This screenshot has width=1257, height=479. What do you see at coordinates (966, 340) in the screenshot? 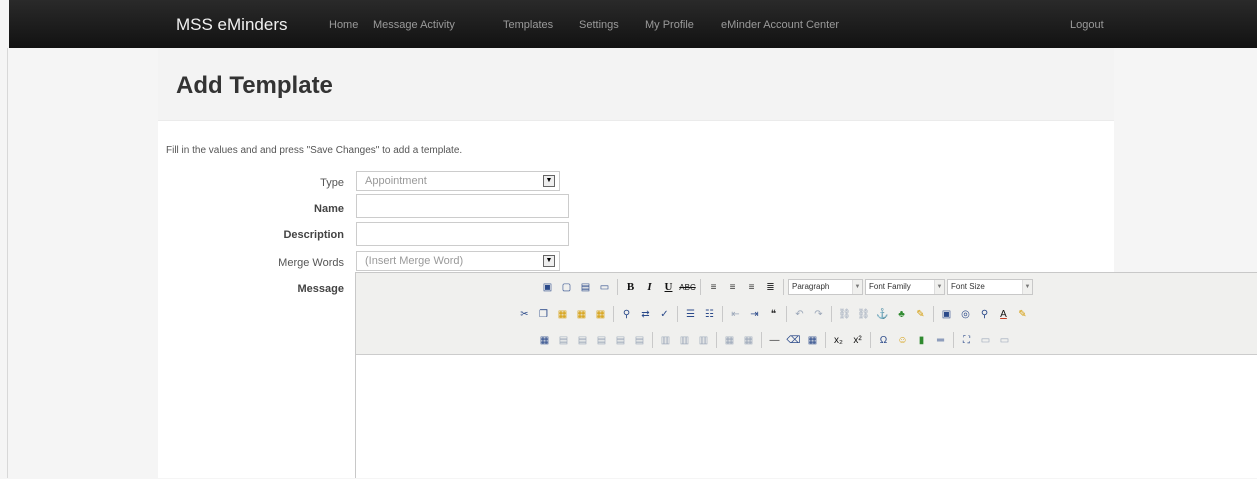
I see `fullscreen-icon: ⛶` at bounding box center [966, 340].